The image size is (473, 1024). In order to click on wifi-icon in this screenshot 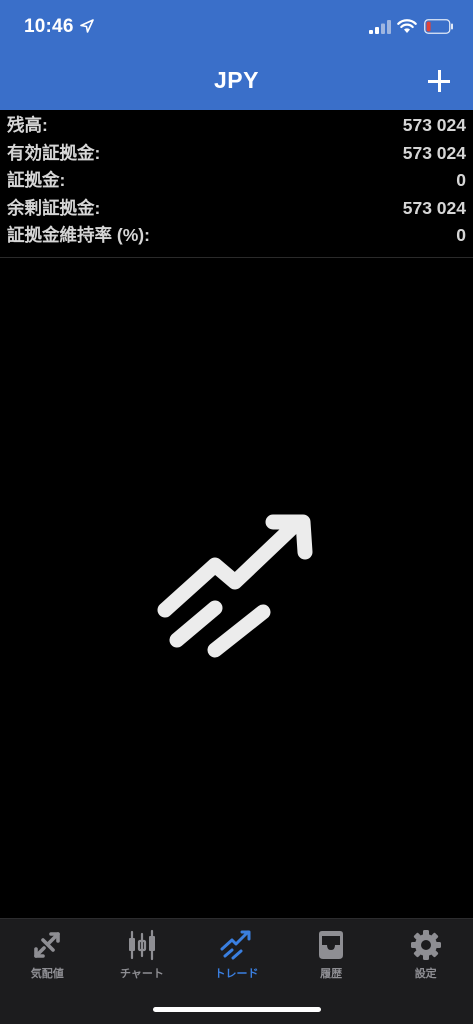, I will do `click(407, 26)`.